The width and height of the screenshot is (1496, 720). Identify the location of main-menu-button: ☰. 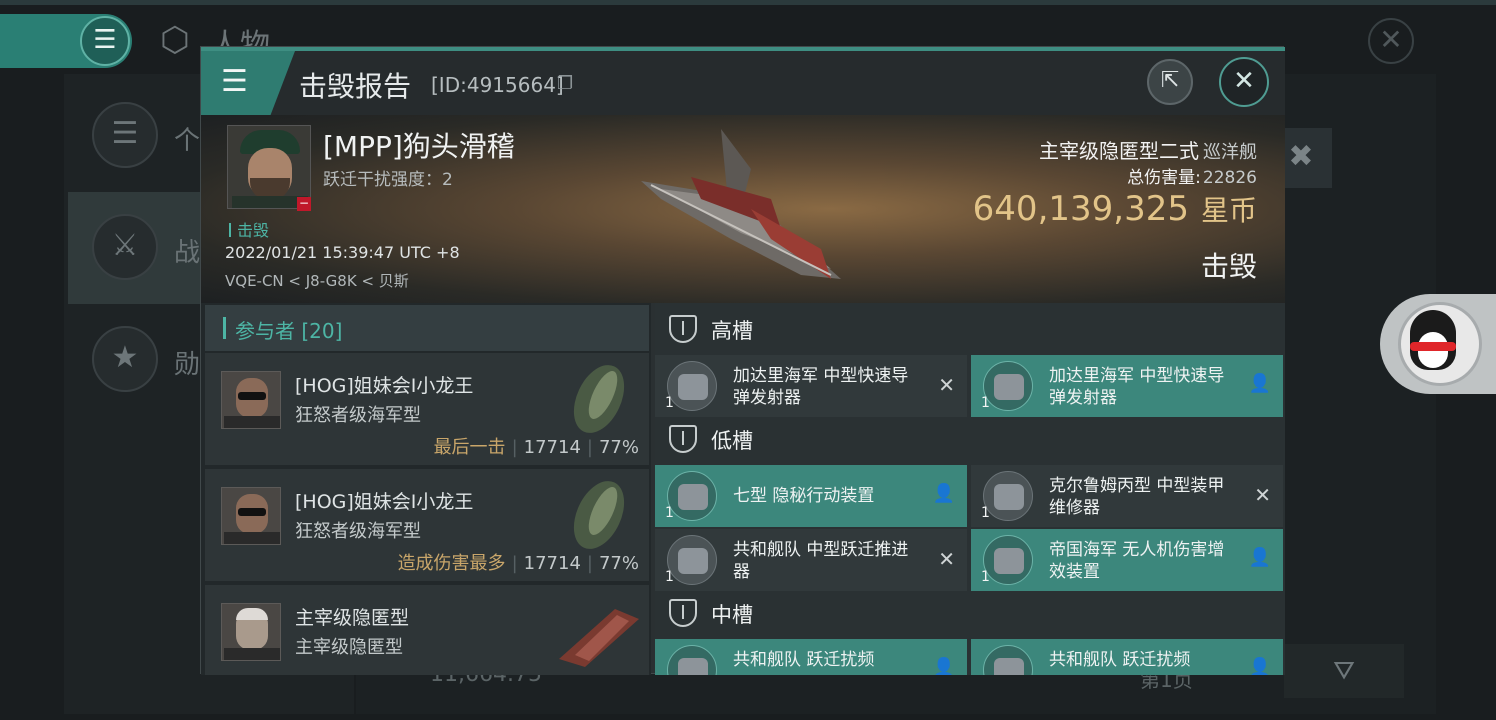
(105, 41).